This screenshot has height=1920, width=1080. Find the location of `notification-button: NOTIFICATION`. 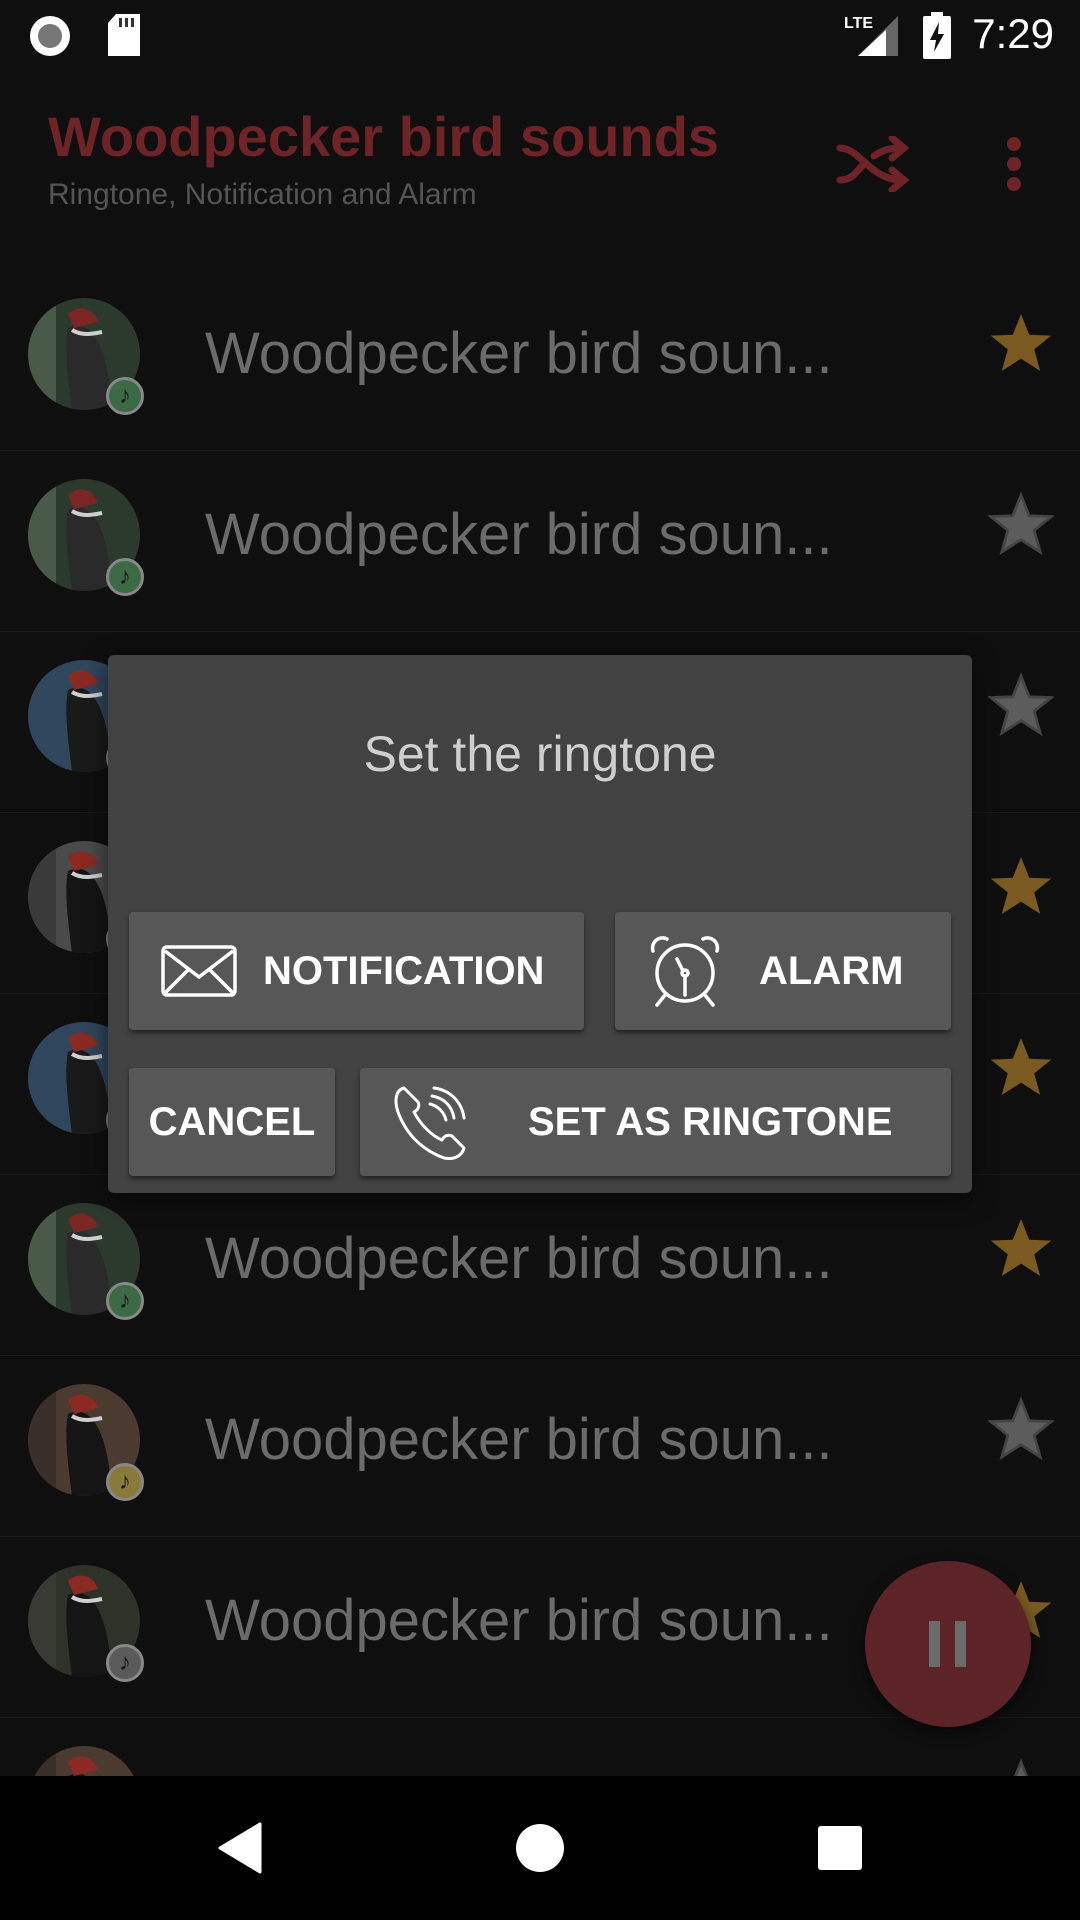

notification-button: NOTIFICATION is located at coordinates (356, 971).